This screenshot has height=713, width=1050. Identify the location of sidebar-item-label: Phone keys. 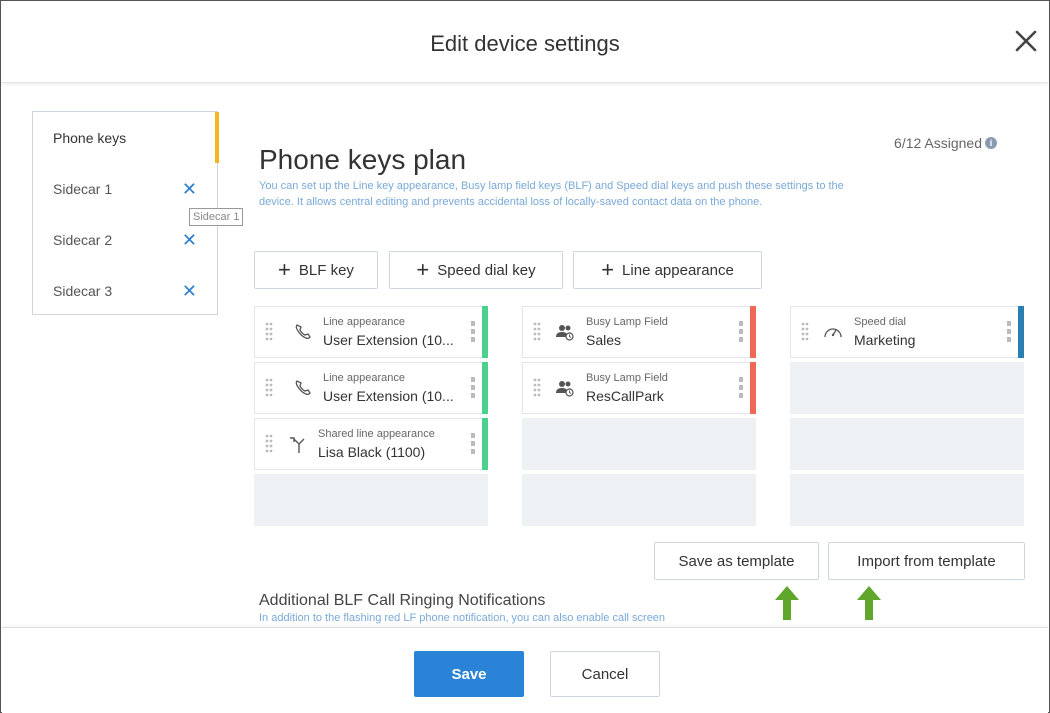
(90, 137).